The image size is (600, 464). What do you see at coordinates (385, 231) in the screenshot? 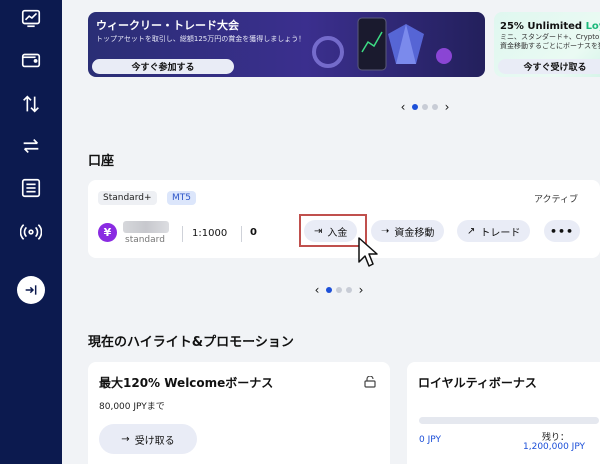
I see `arrow-right-circle-icon: ➝` at bounding box center [385, 231].